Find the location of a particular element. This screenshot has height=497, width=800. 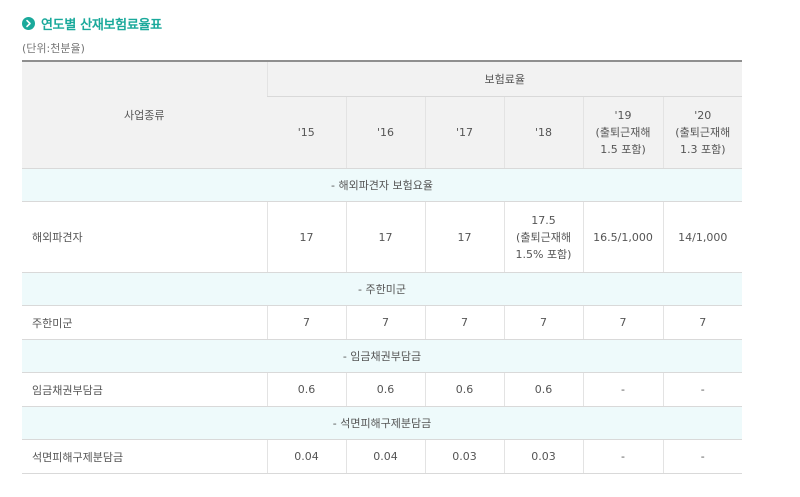

table-row: 주한미군 7 7 7 7 7 7 is located at coordinates (382, 322).